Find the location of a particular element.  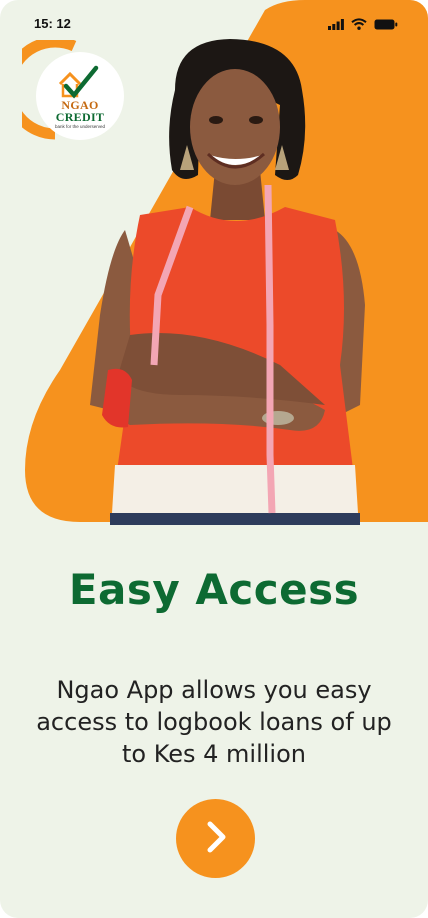

logo-wordmark: NGAO CREDIT is located at coordinates (80, 111).